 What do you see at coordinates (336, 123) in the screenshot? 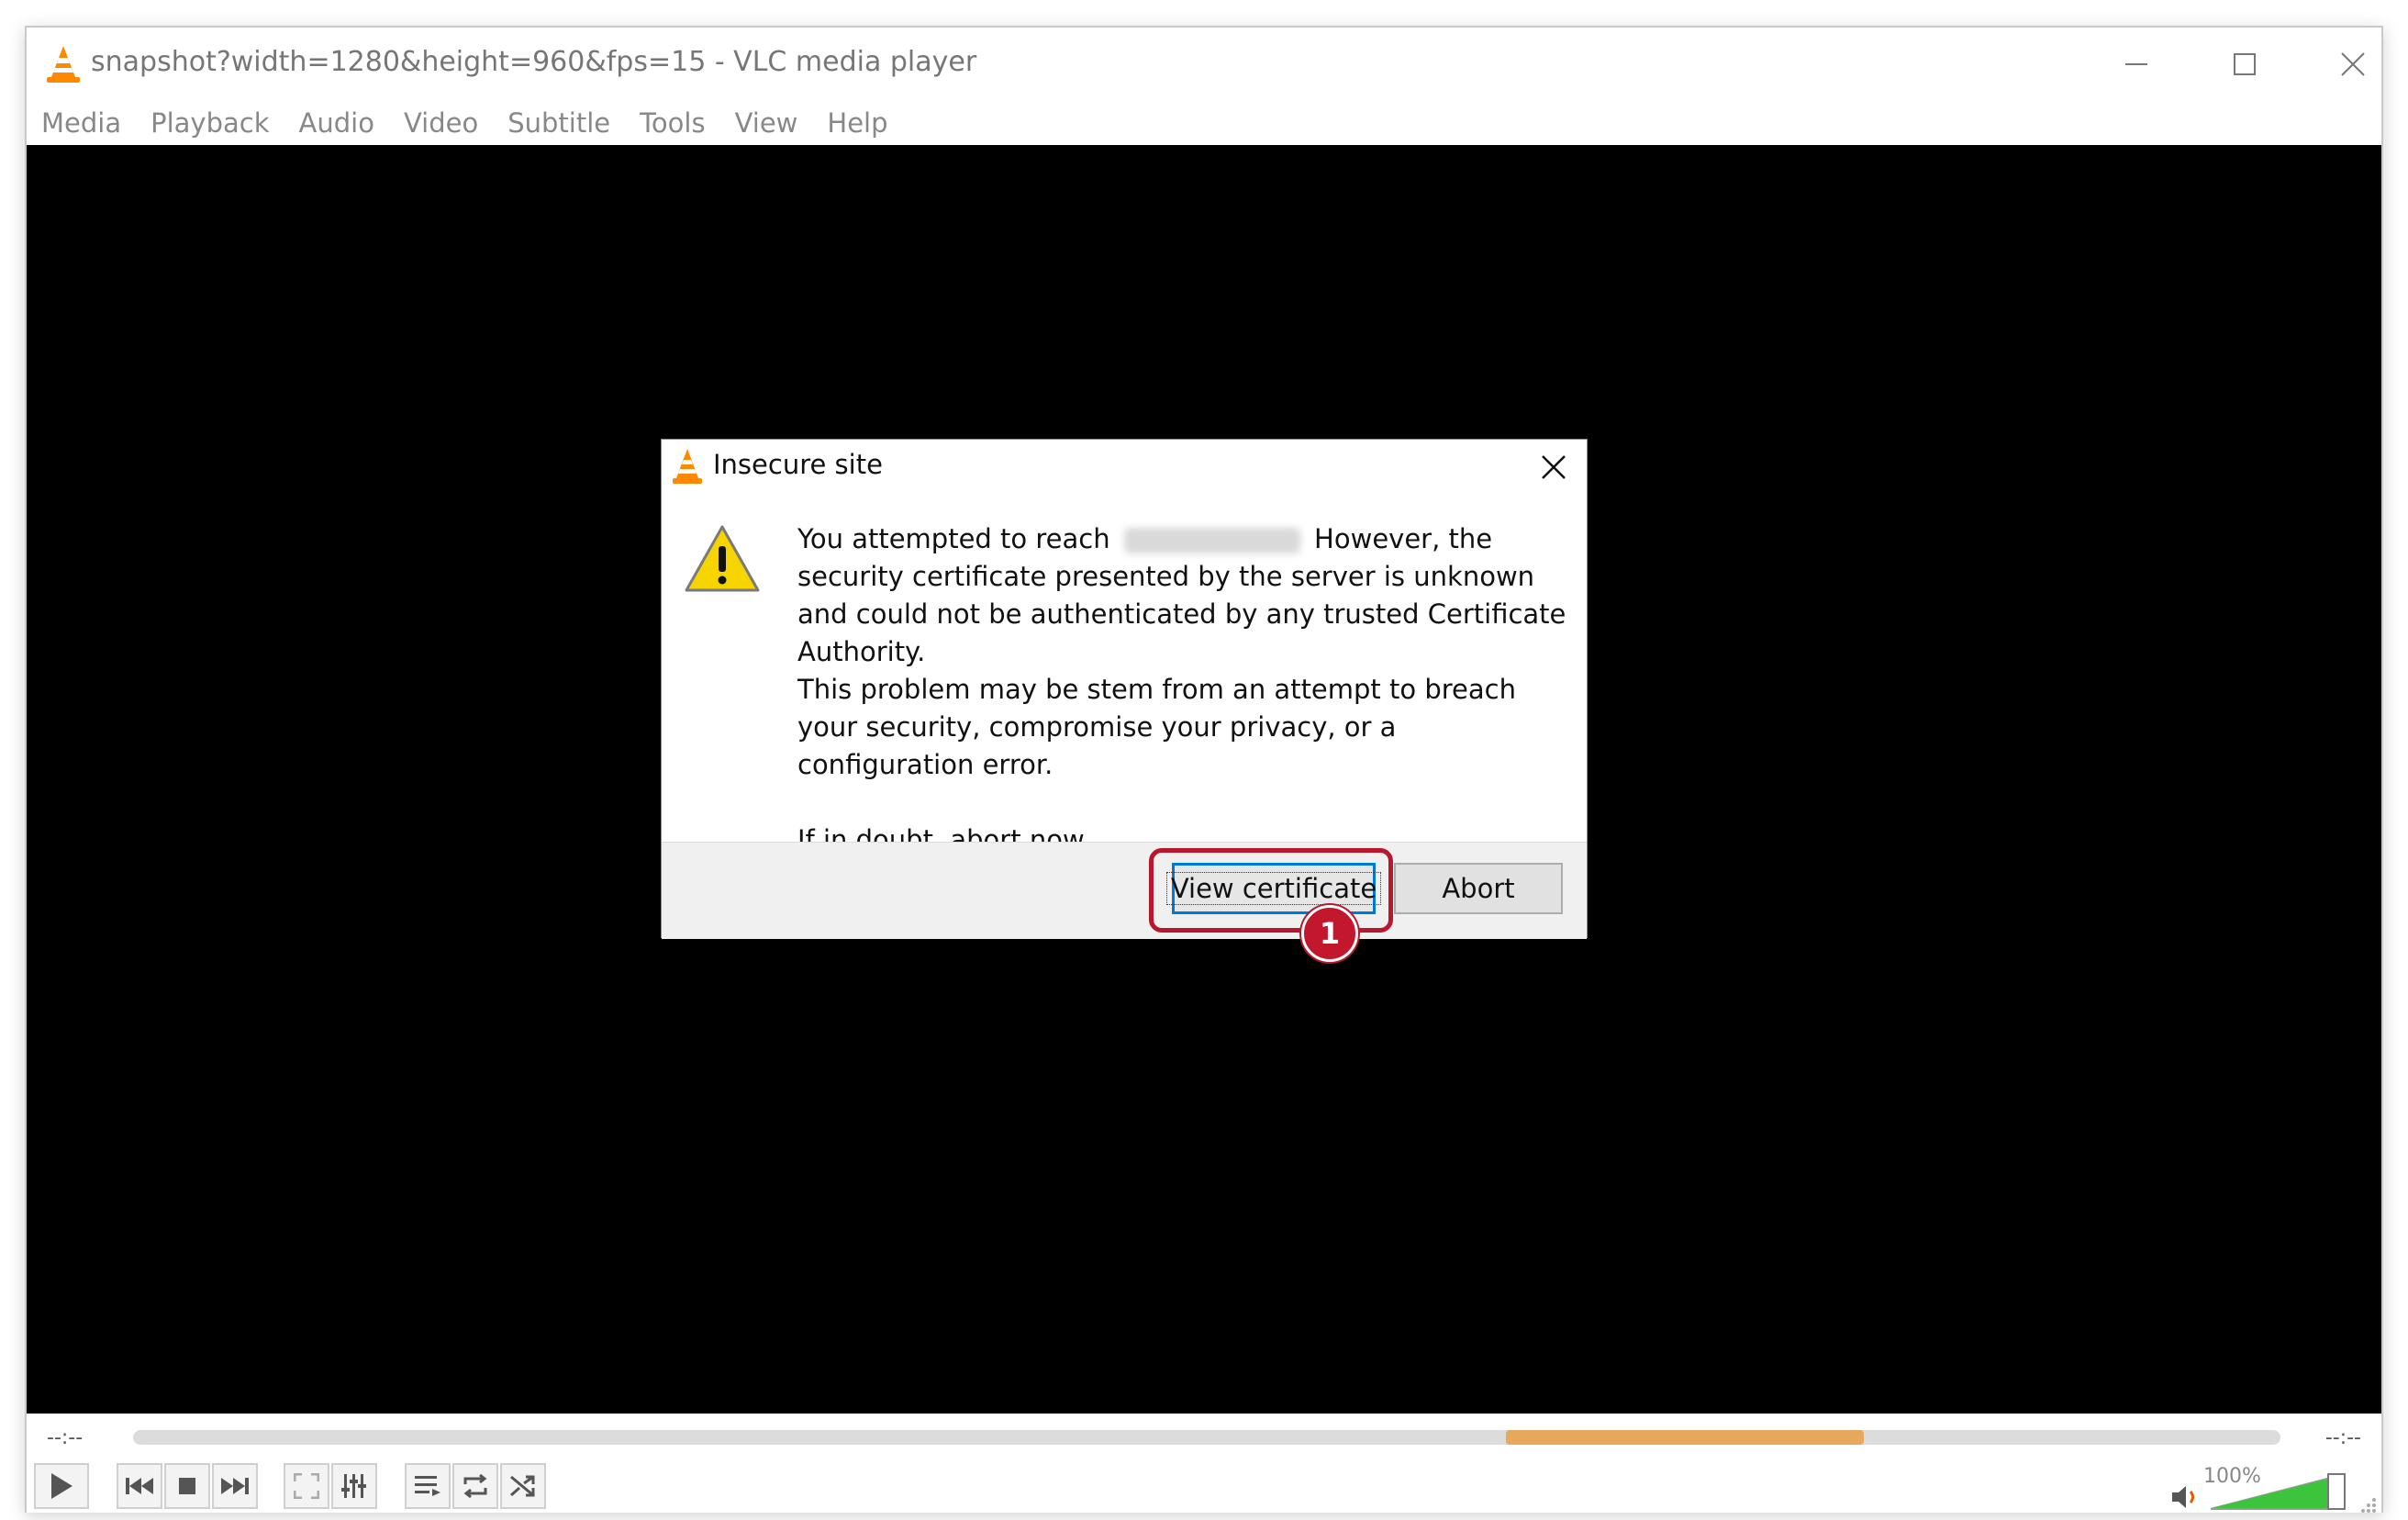
I see `menu-audio: Audio` at bounding box center [336, 123].